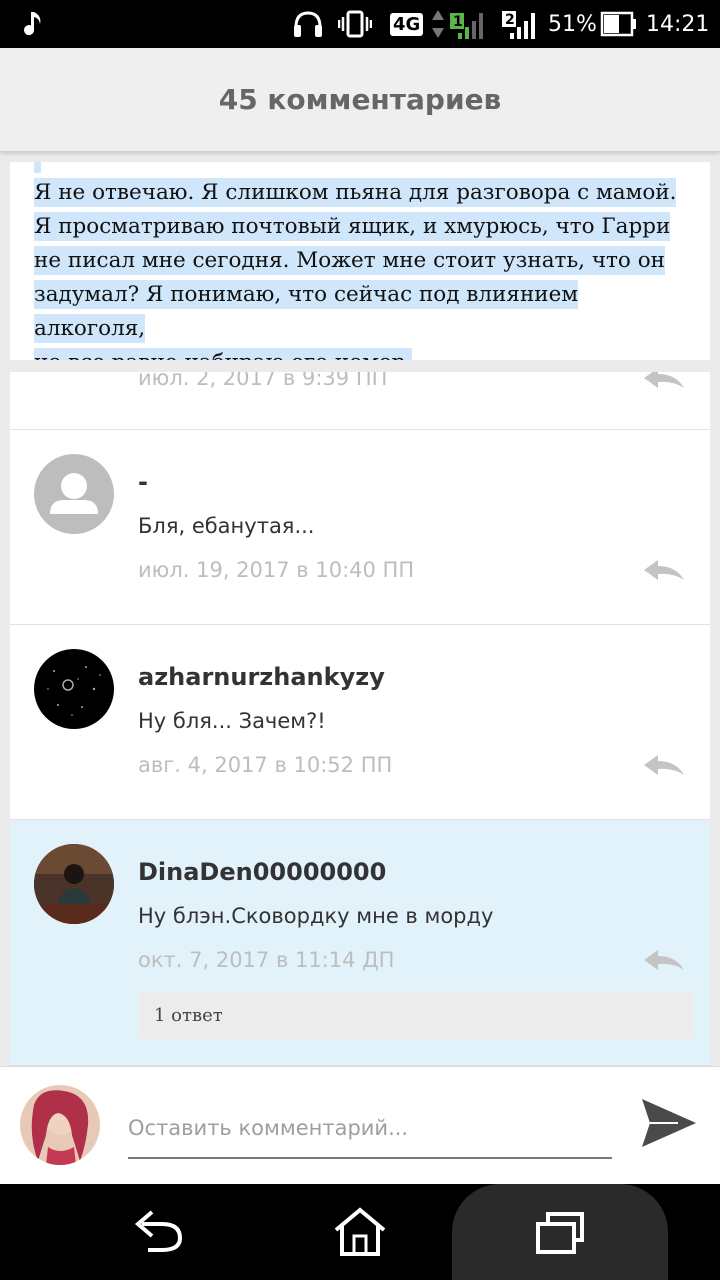 The width and height of the screenshot is (720, 1280). I want to click on send-icon, so click(669, 1123).